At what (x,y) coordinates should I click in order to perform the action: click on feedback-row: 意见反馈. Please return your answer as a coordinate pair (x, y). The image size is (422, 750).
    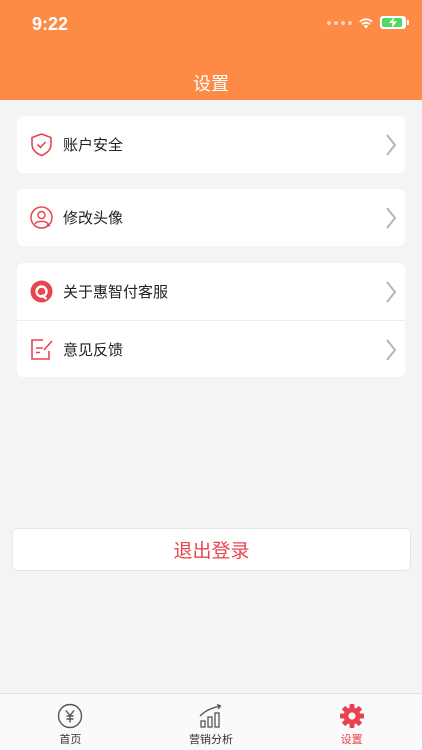
    Looking at the image, I should click on (211, 348).